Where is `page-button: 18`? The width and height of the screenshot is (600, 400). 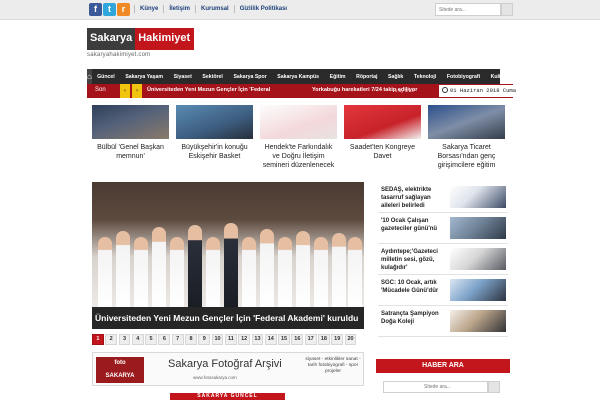
page-button: 18 is located at coordinates (324, 339).